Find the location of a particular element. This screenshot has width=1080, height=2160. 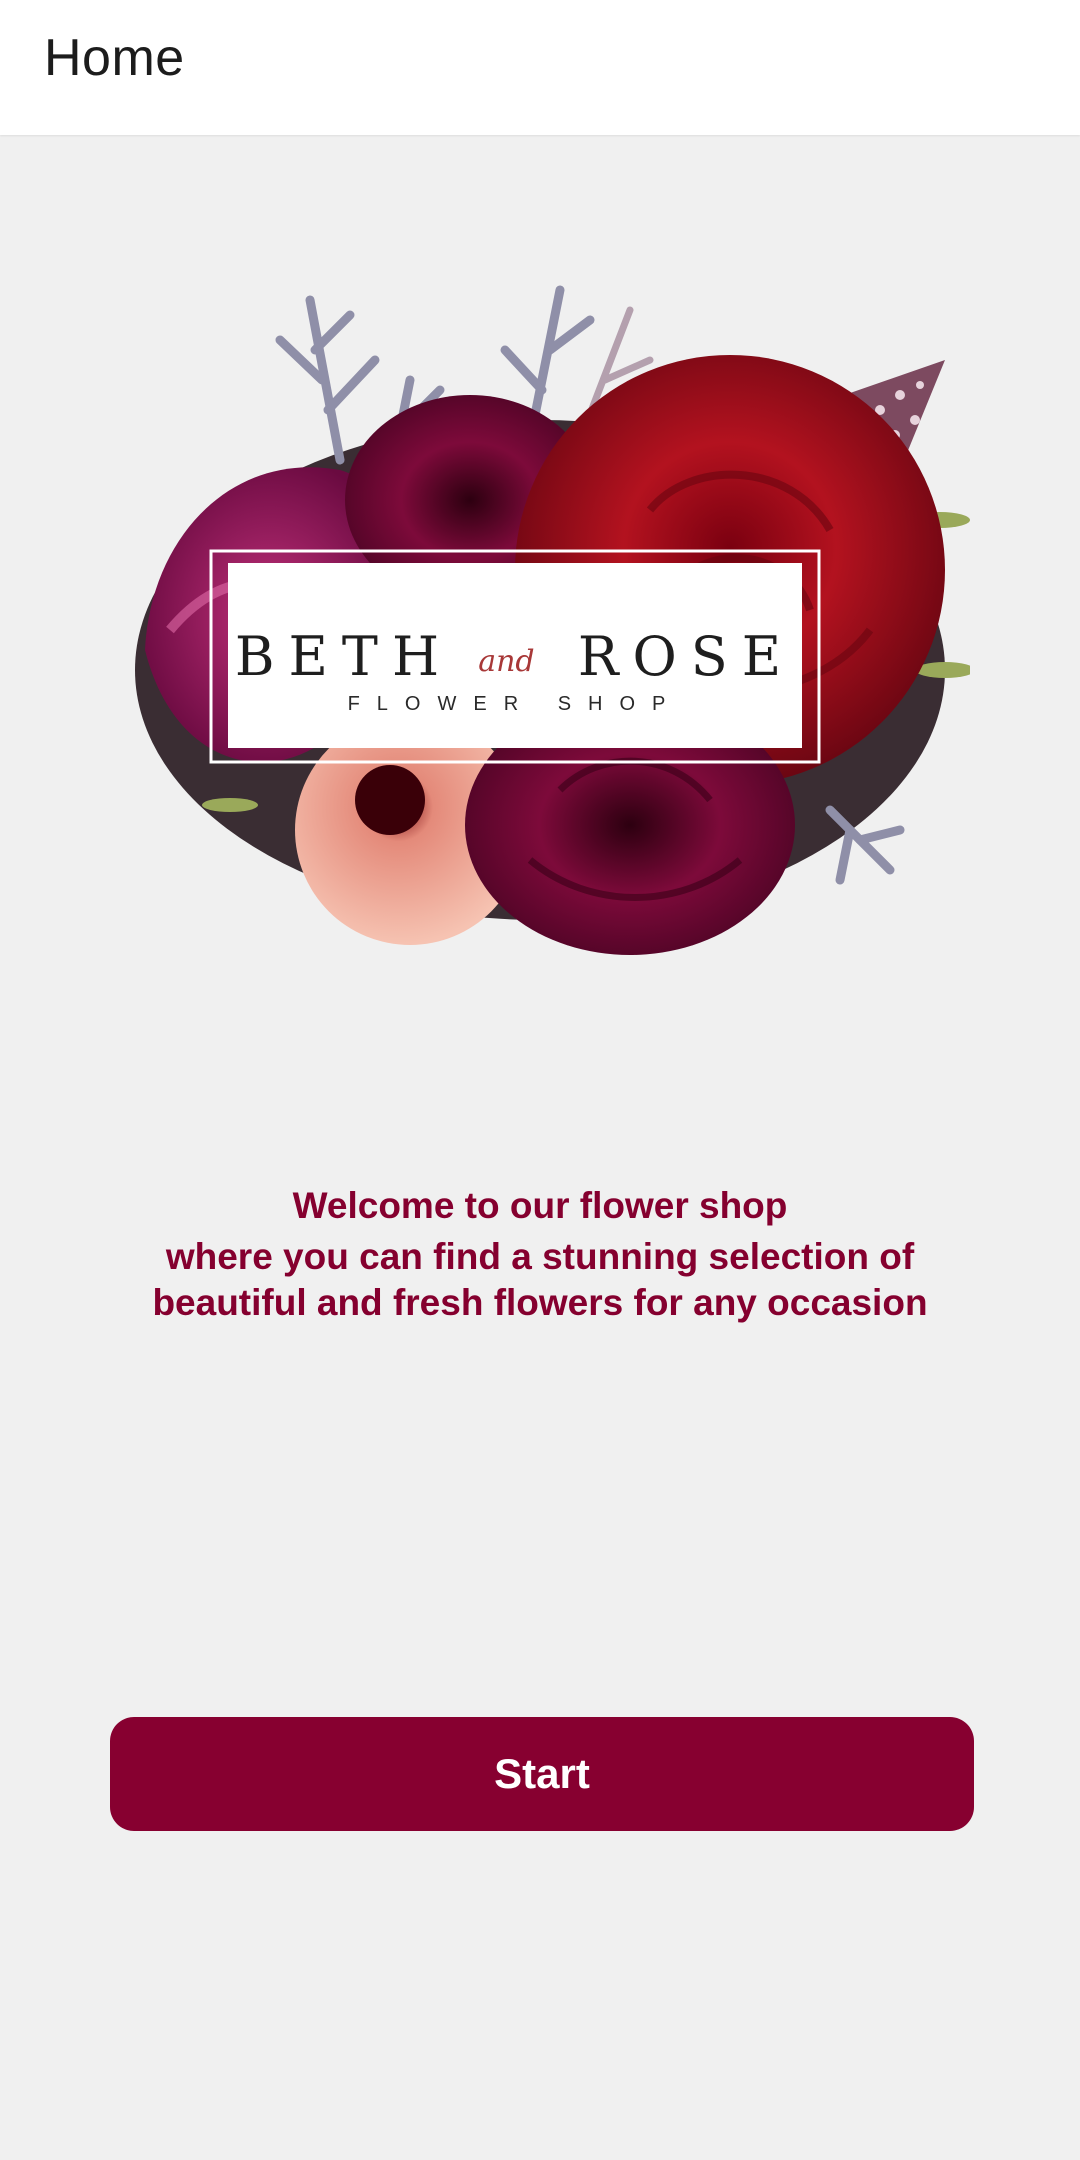

start-button: Start is located at coordinates (542, 1774).